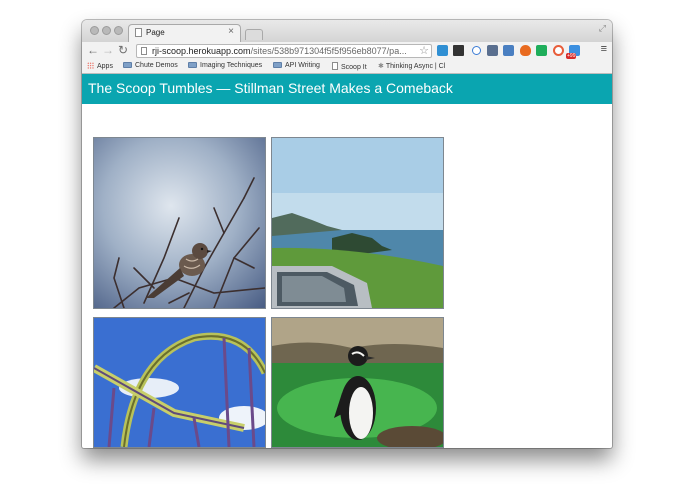 The image size is (695, 494). I want to click on extension-green-icon, so click(541, 50).